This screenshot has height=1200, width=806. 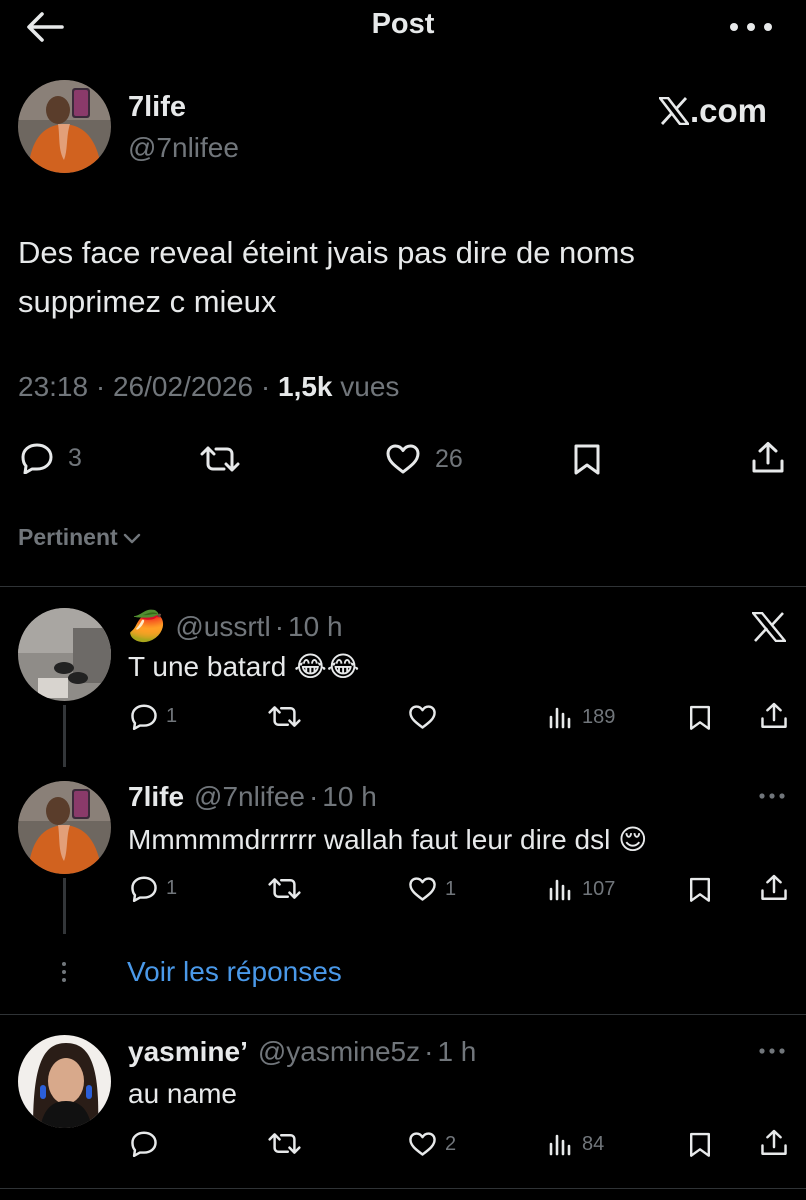 I want to click on reply-text: au name, so click(x=182, y=1093).